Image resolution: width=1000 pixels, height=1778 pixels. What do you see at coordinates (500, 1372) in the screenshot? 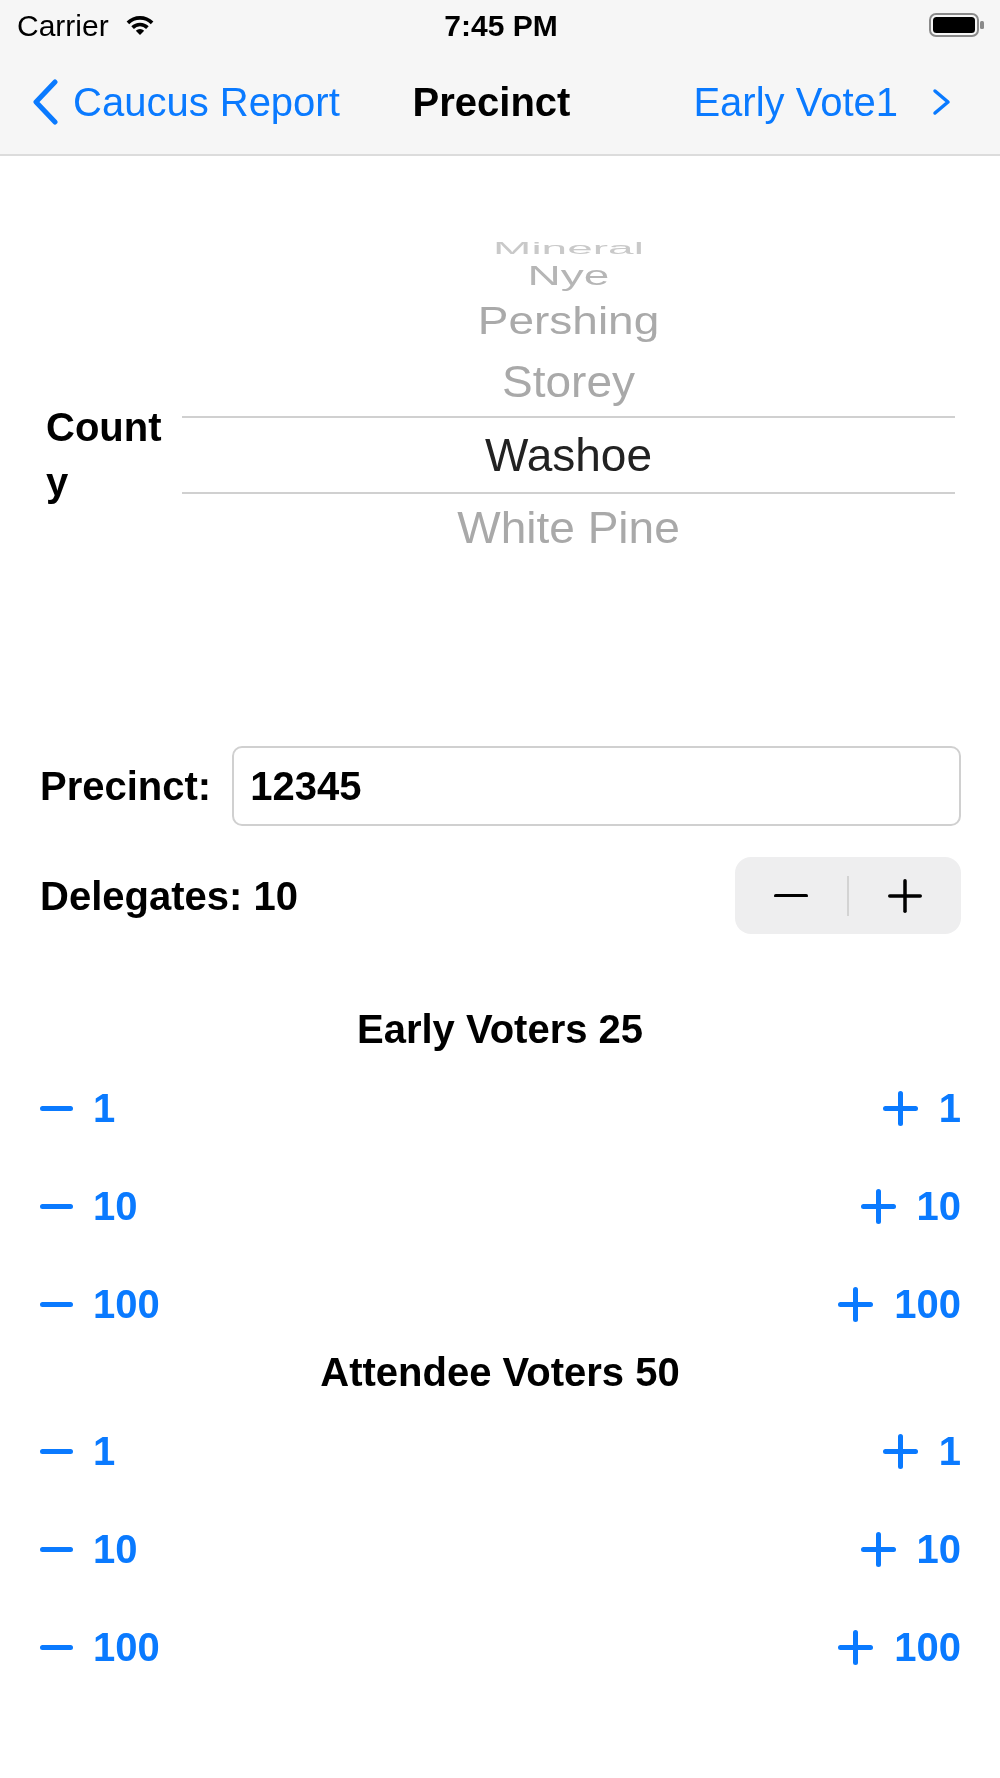
I see `section-title: Attendee Voters 50` at bounding box center [500, 1372].